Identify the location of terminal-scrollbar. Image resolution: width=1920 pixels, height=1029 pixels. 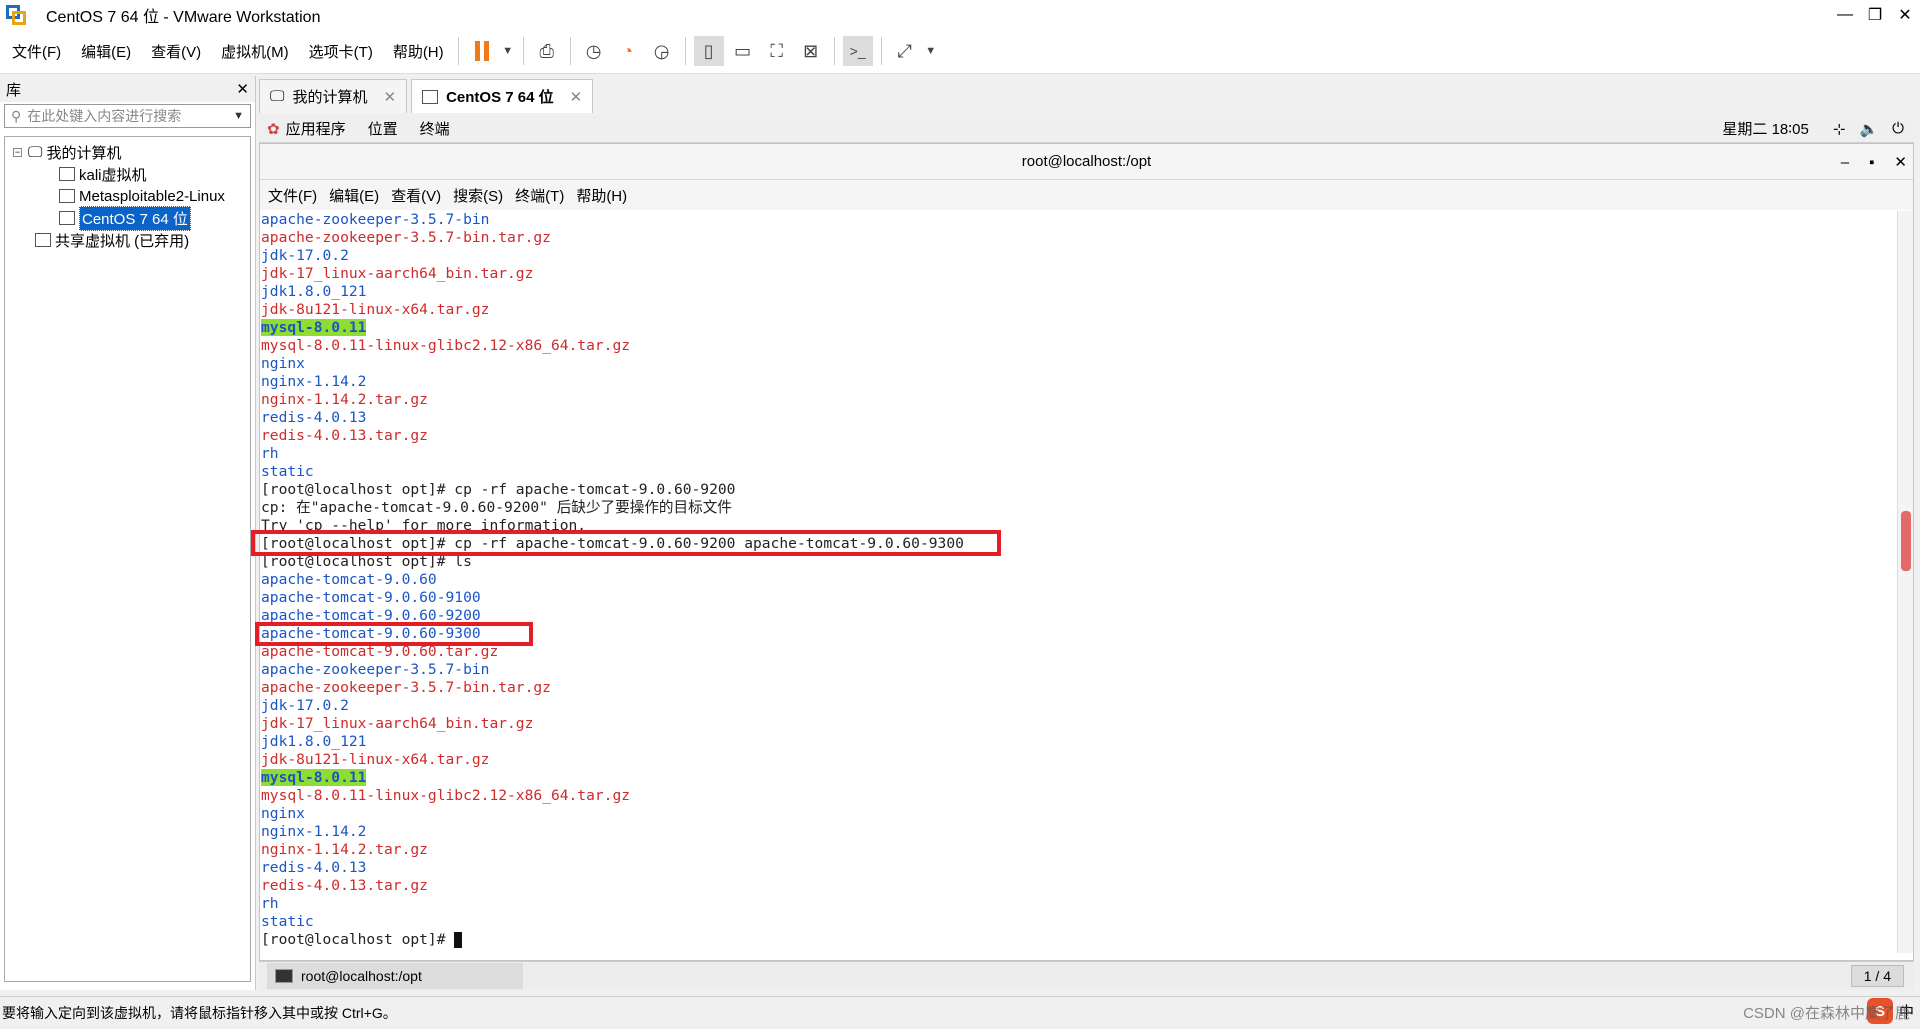
(1905, 582).